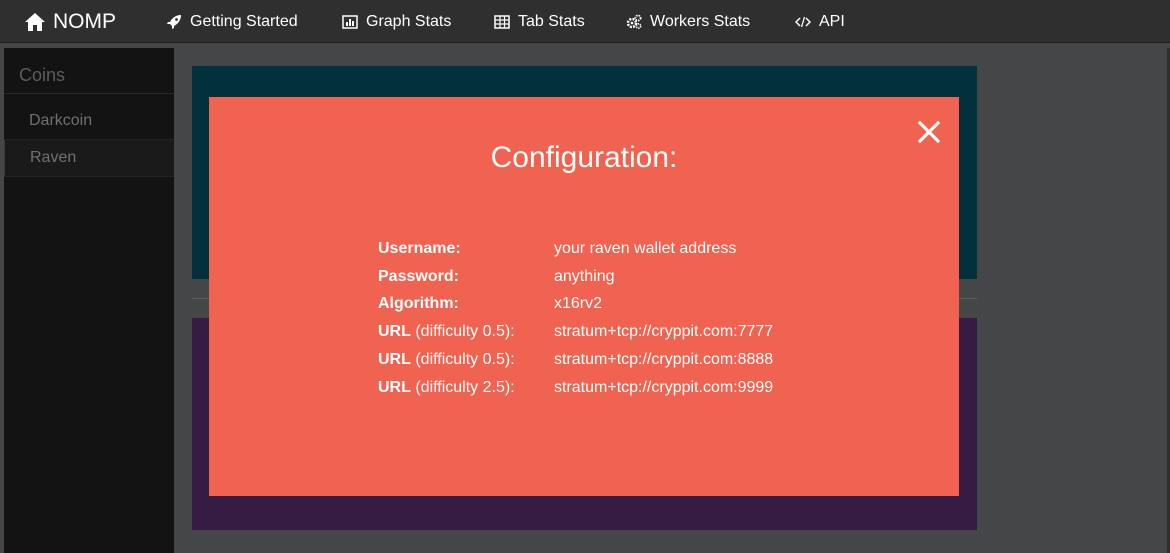 The width and height of the screenshot is (1170, 553). What do you see at coordinates (700, 21) in the screenshot?
I see `nav-workers-stats-label: Workers Stats` at bounding box center [700, 21].